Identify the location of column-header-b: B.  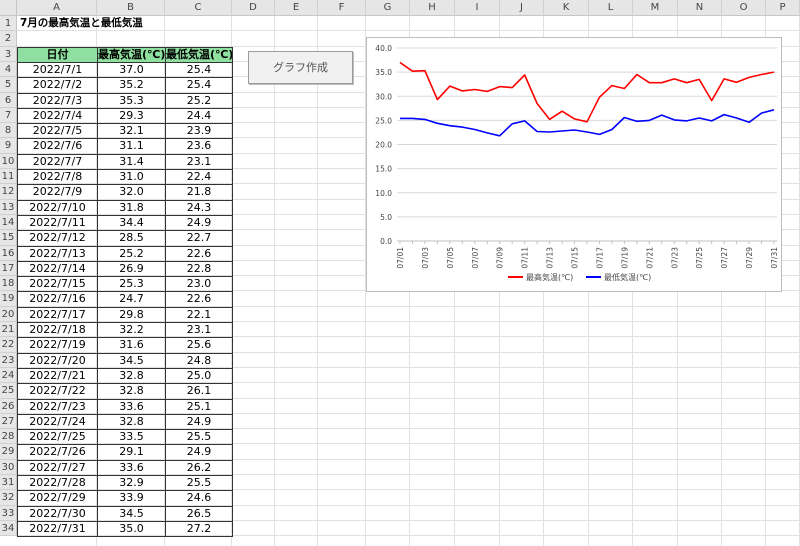
(131, 8).